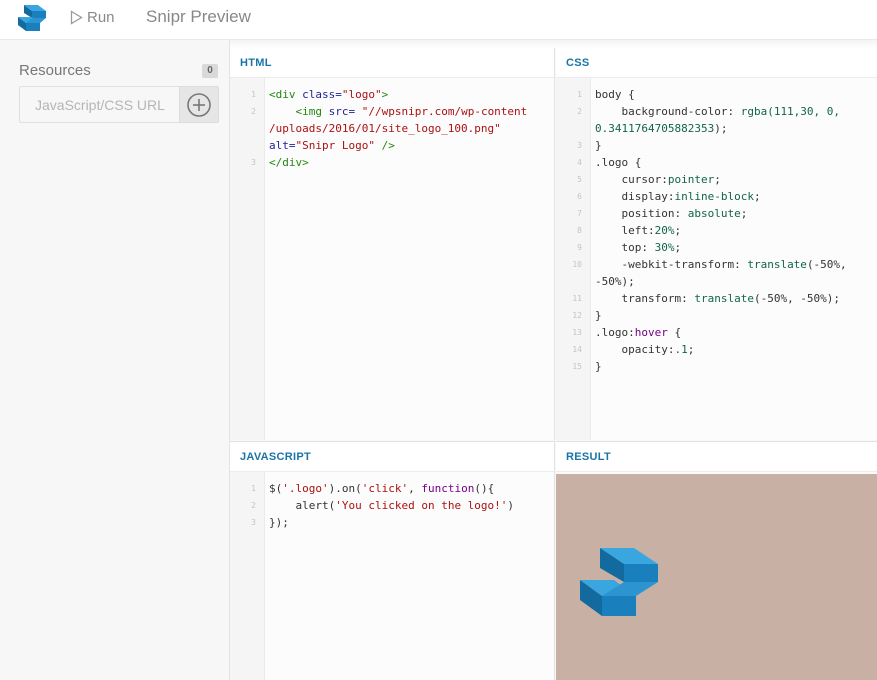 Image resolution: width=877 pixels, height=680 pixels. What do you see at coordinates (99, 104) in the screenshot?
I see `resource-url-input` at bounding box center [99, 104].